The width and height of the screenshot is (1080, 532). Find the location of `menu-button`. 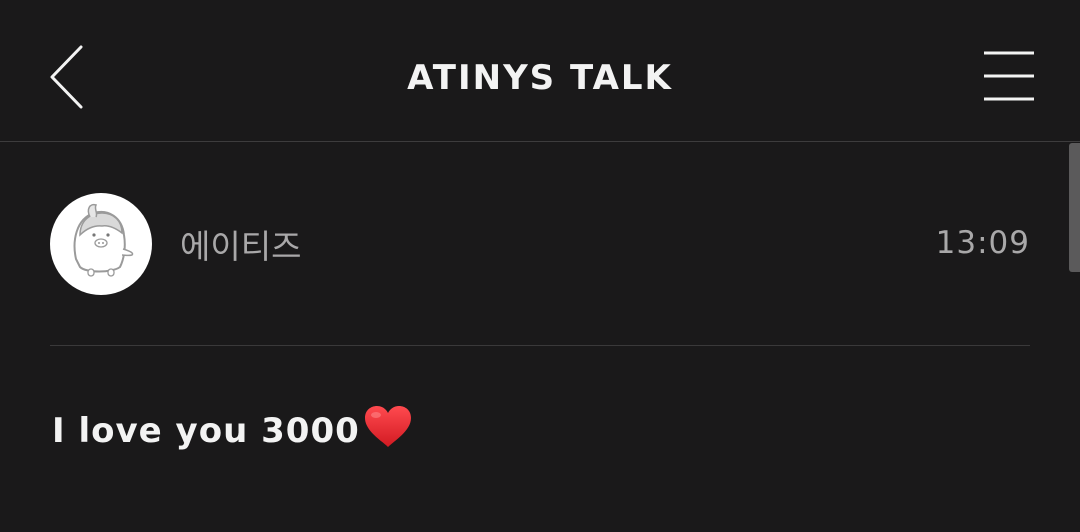

menu-button is located at coordinates (1009, 76).